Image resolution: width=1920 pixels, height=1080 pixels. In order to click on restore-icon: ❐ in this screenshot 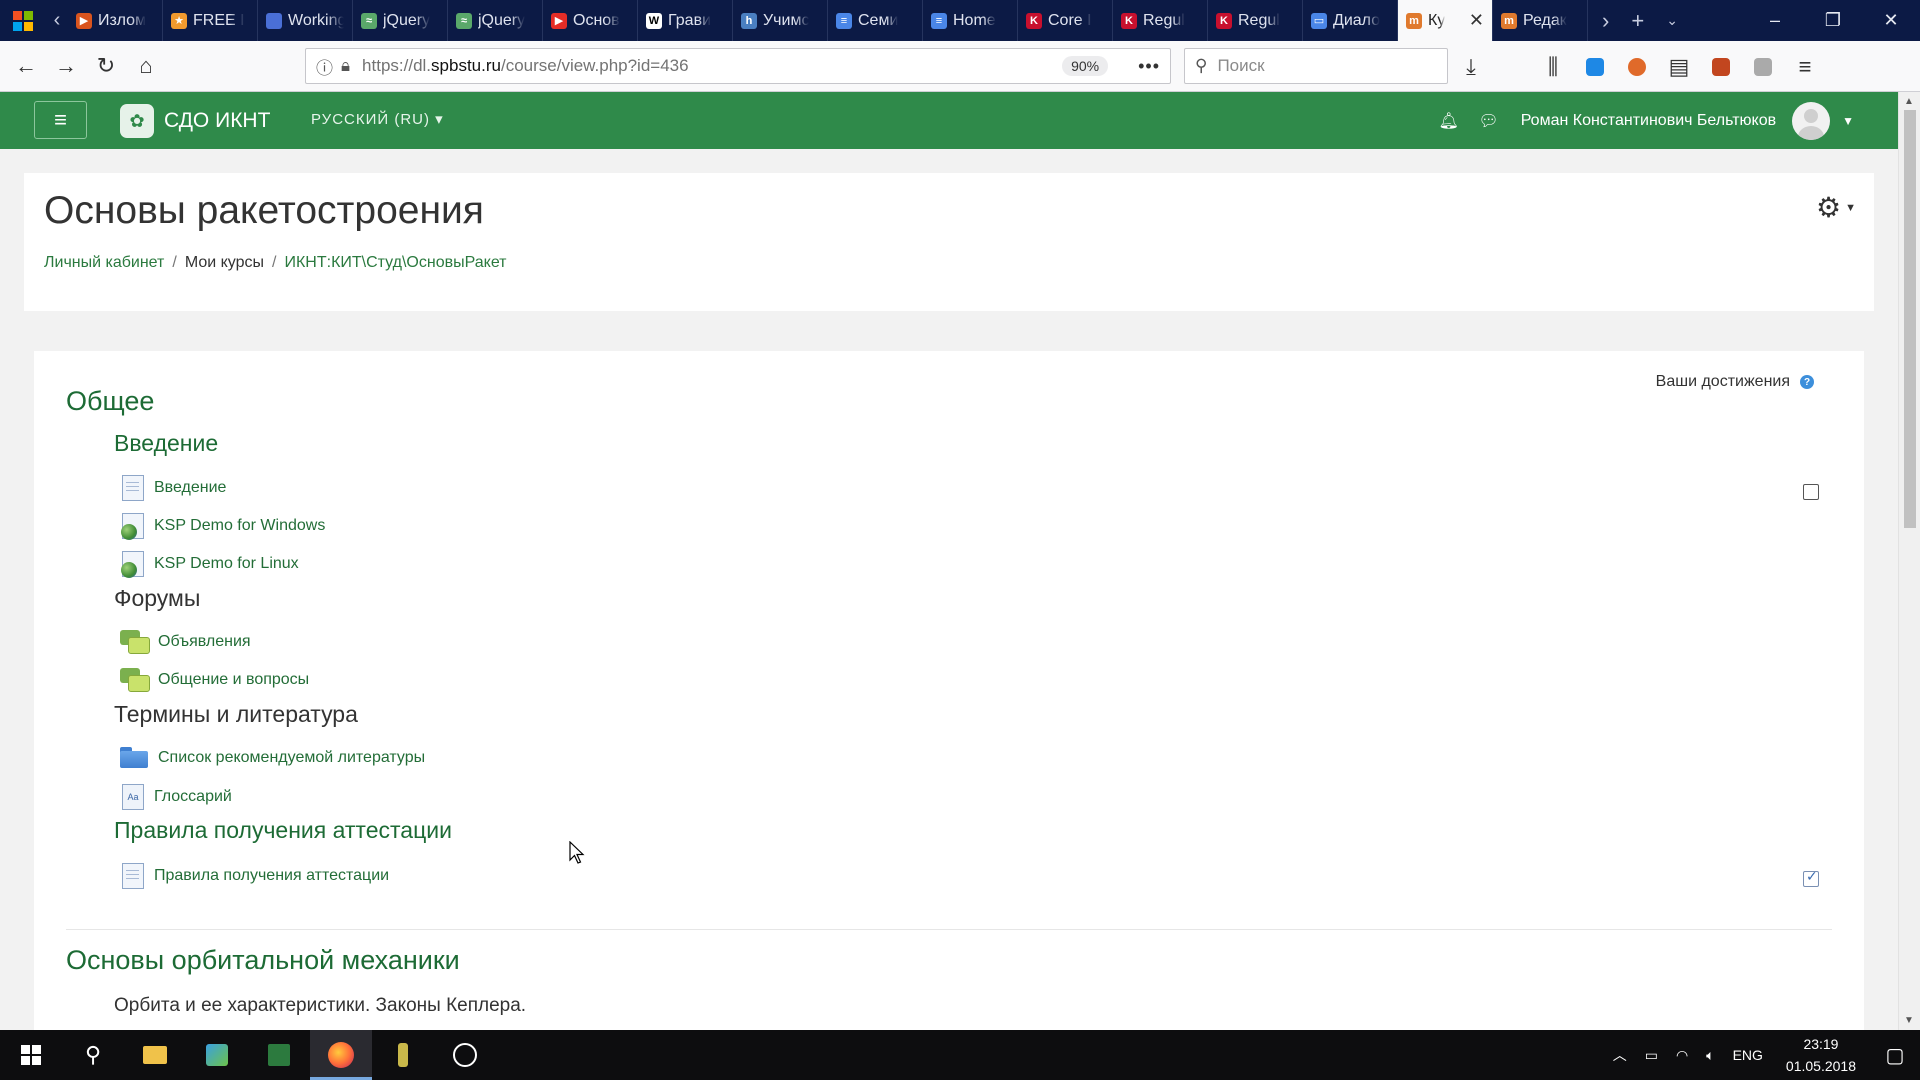, I will do `click(1833, 20)`.